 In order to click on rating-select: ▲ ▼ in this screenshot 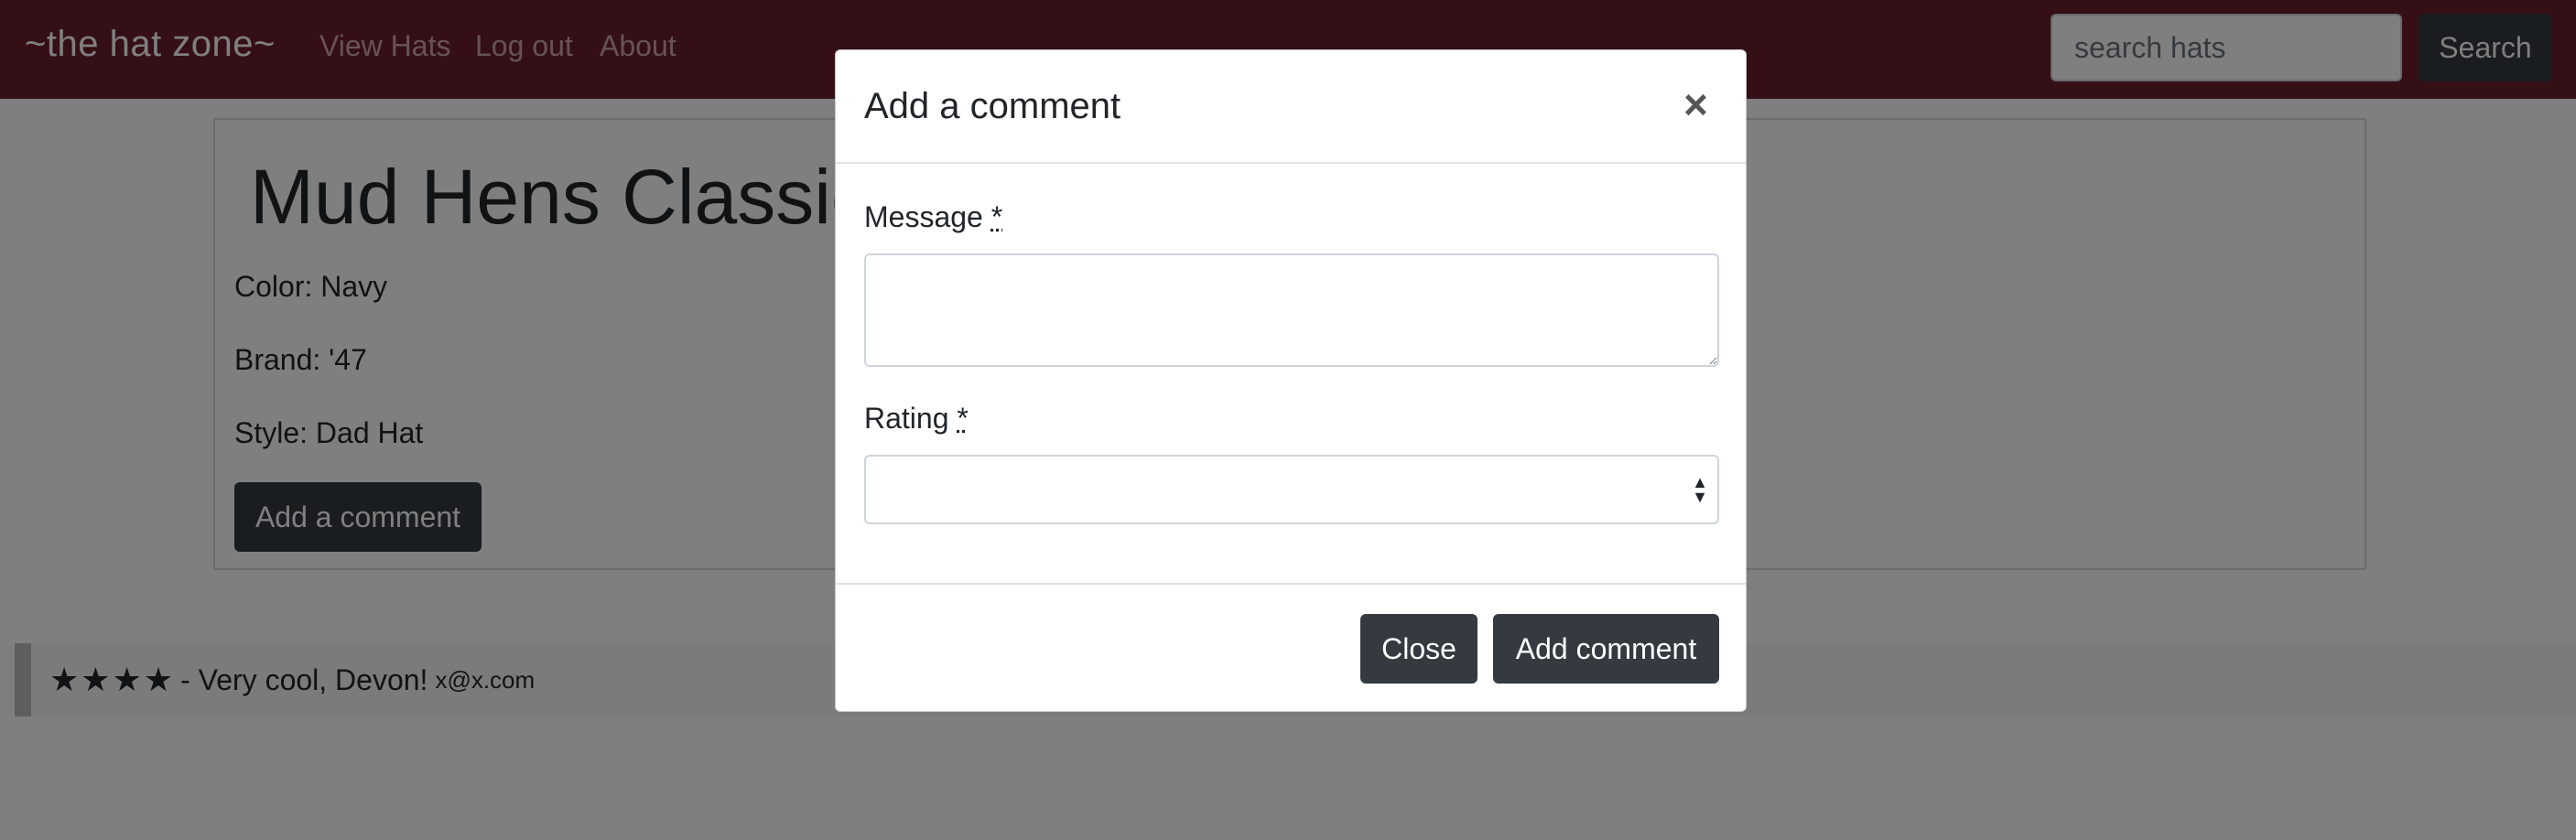, I will do `click(1292, 489)`.